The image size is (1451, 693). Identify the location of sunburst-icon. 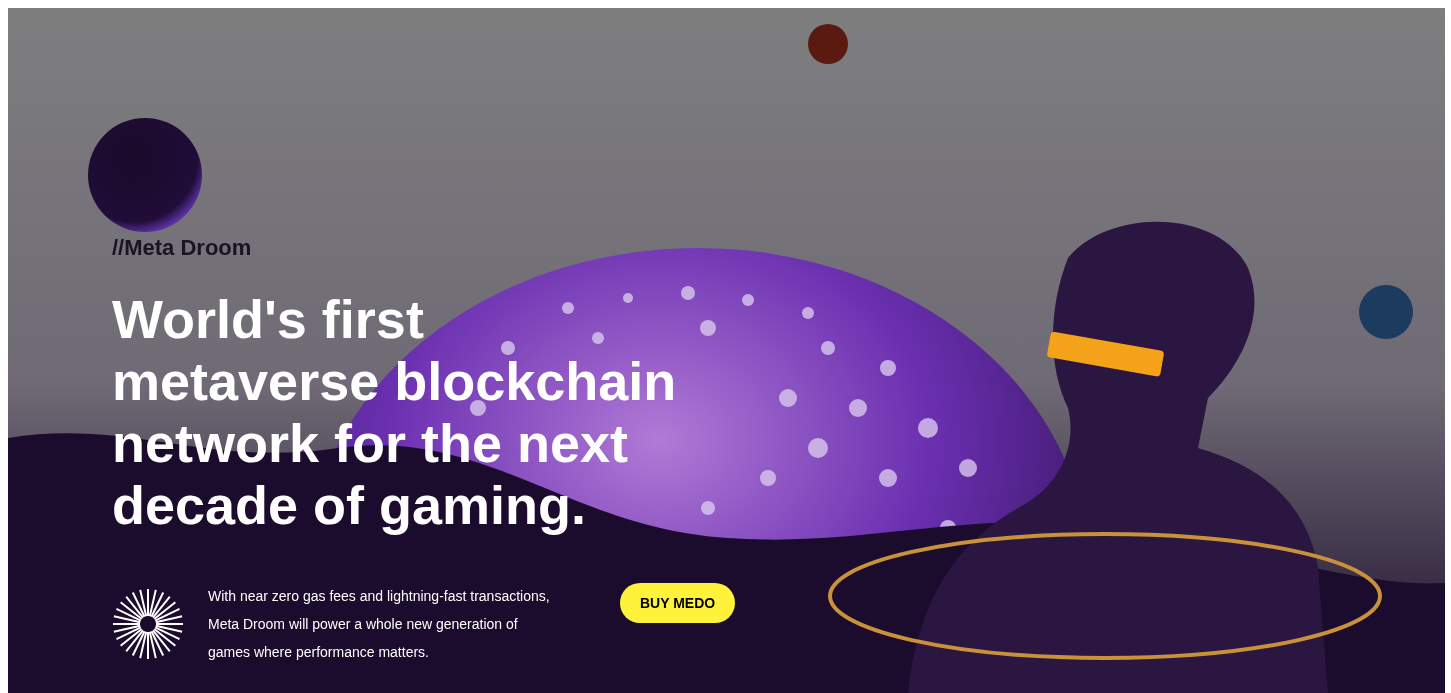
(148, 624).